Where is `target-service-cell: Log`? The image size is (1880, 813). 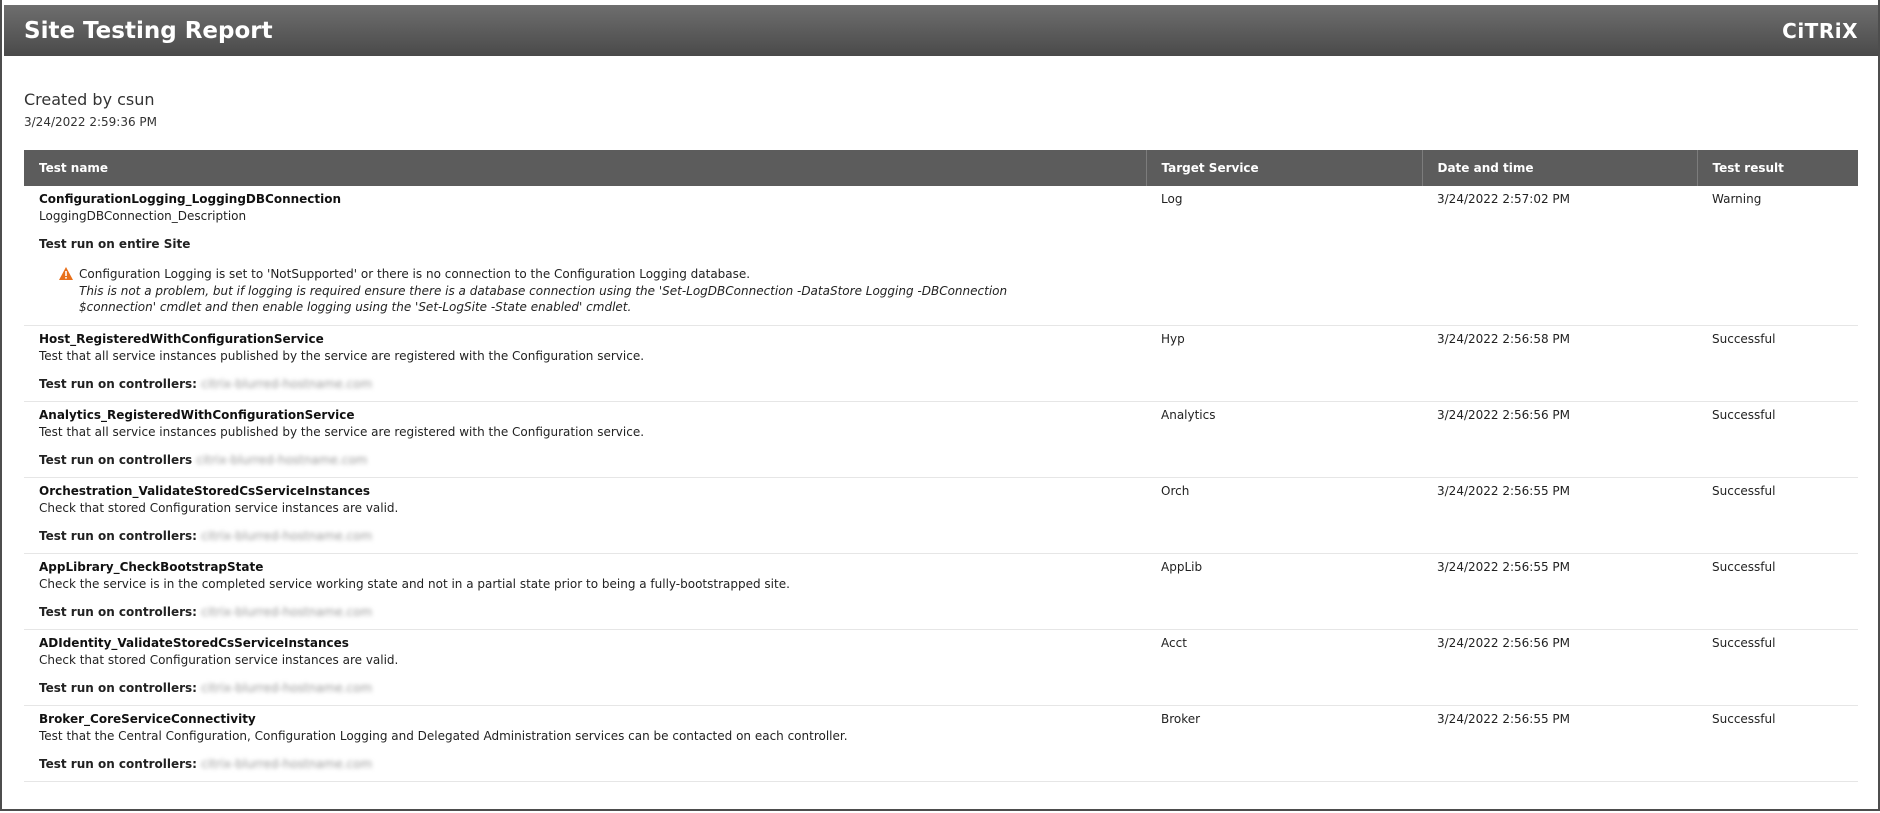 target-service-cell: Log is located at coordinates (1284, 256).